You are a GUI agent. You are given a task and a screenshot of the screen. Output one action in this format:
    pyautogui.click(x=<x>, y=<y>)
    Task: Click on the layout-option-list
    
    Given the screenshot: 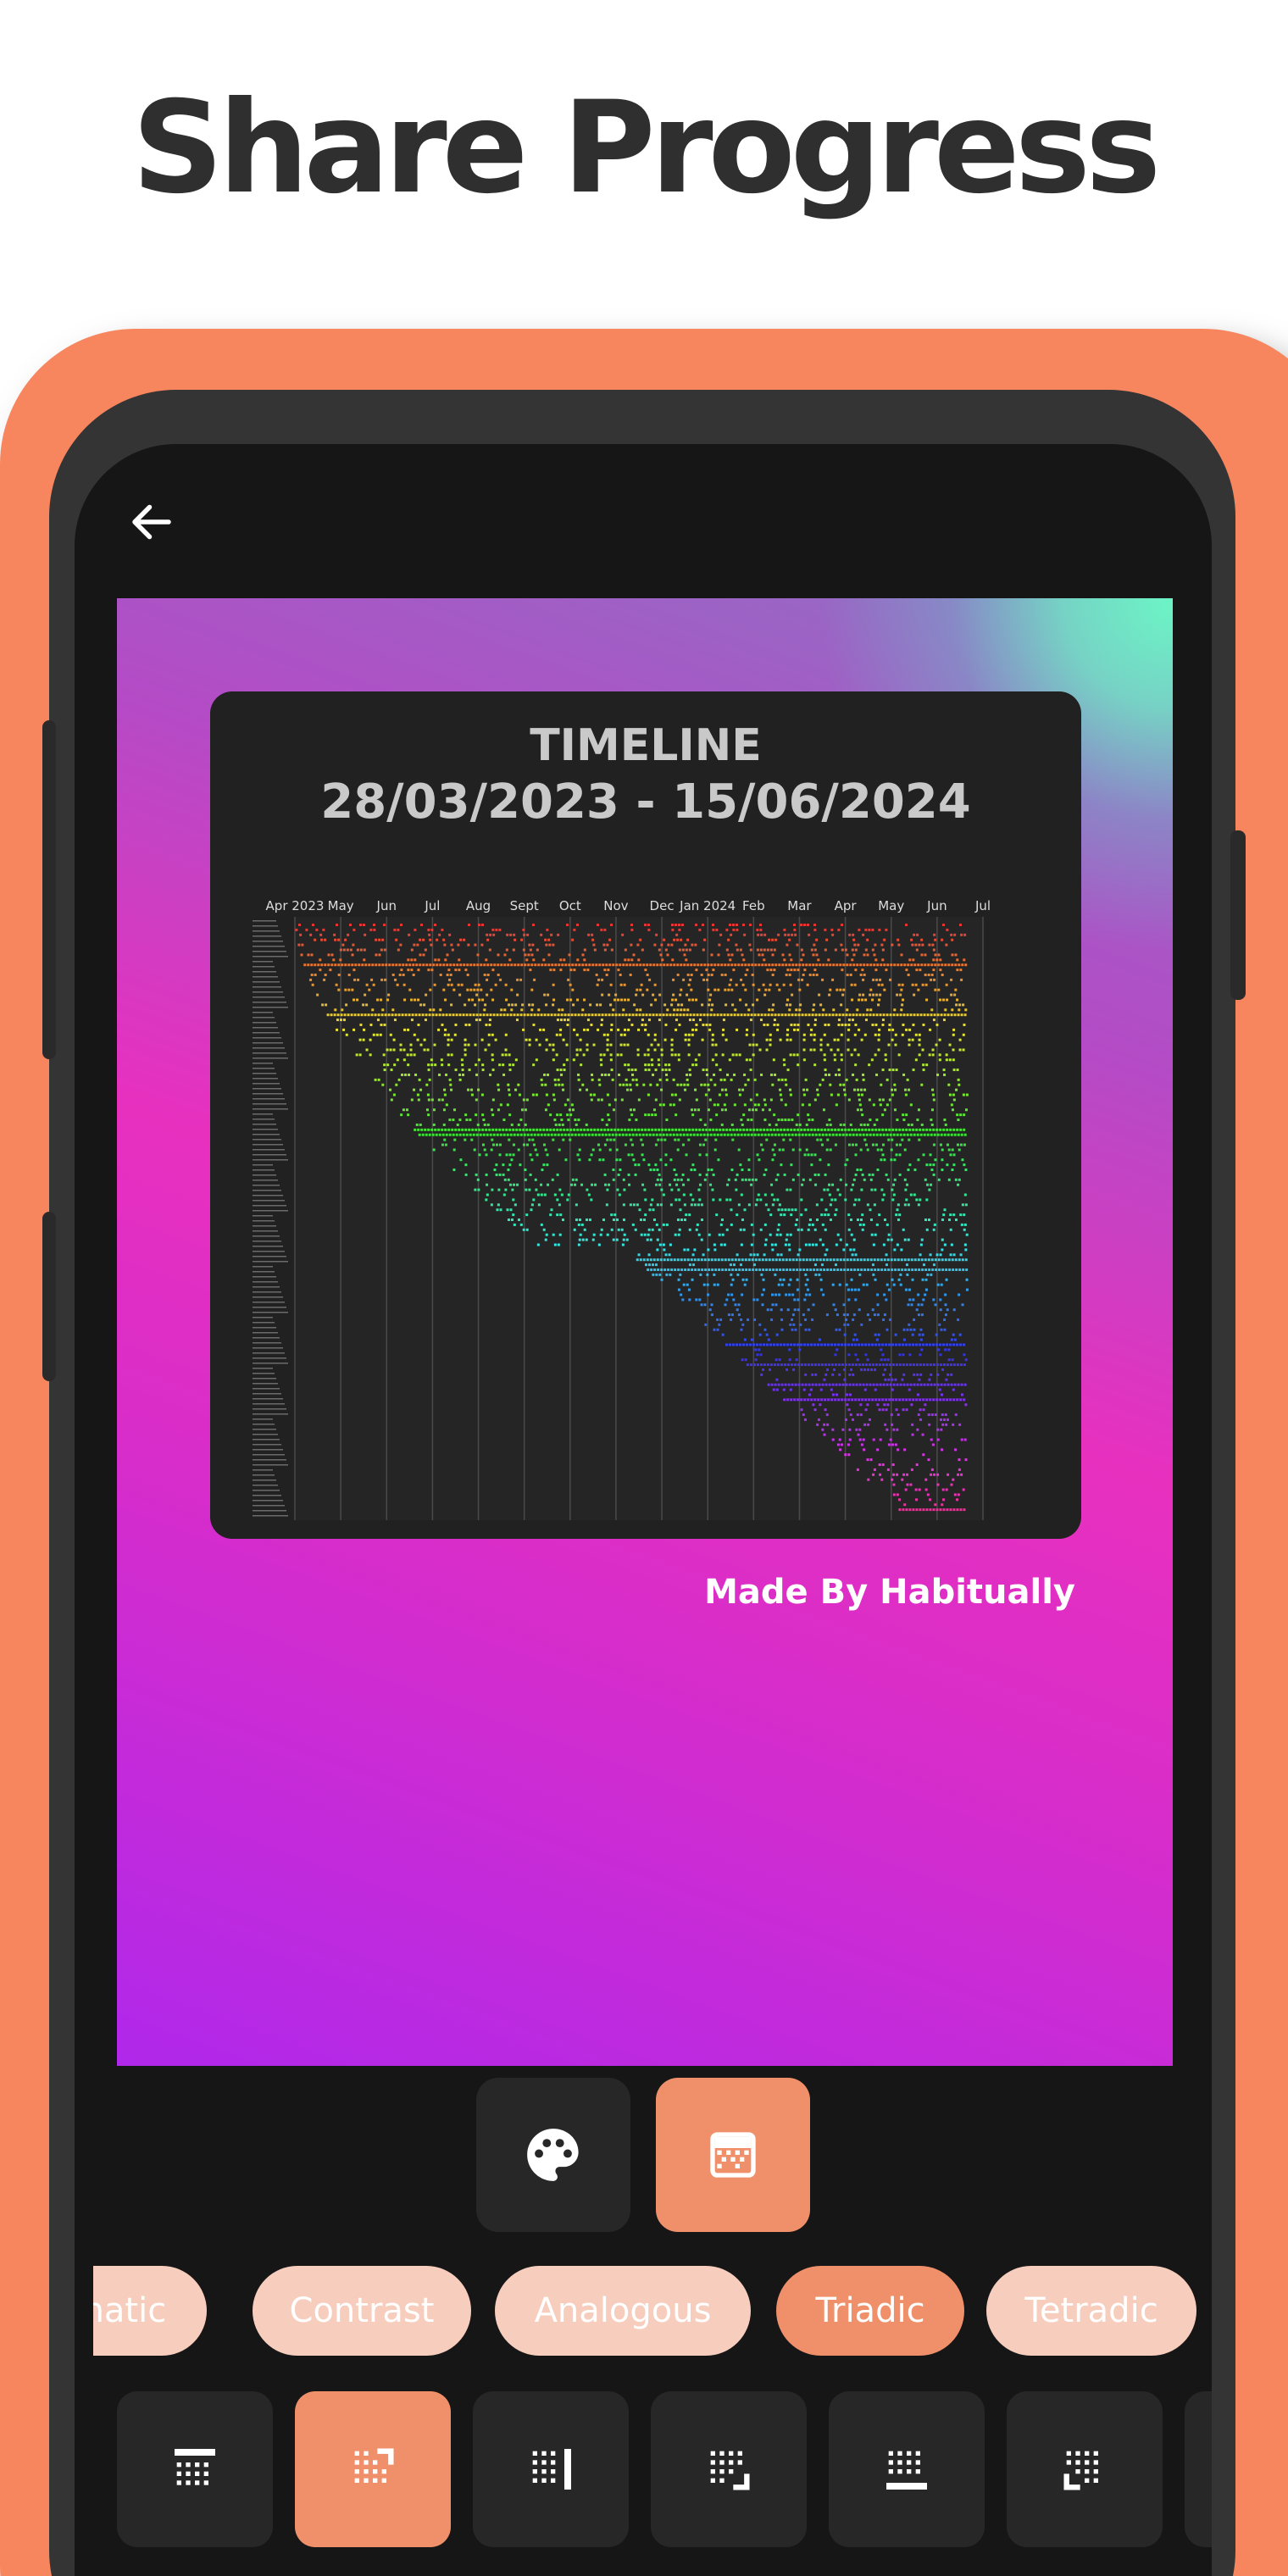 What is the action you would take?
    pyautogui.click(x=643, y=2471)
    